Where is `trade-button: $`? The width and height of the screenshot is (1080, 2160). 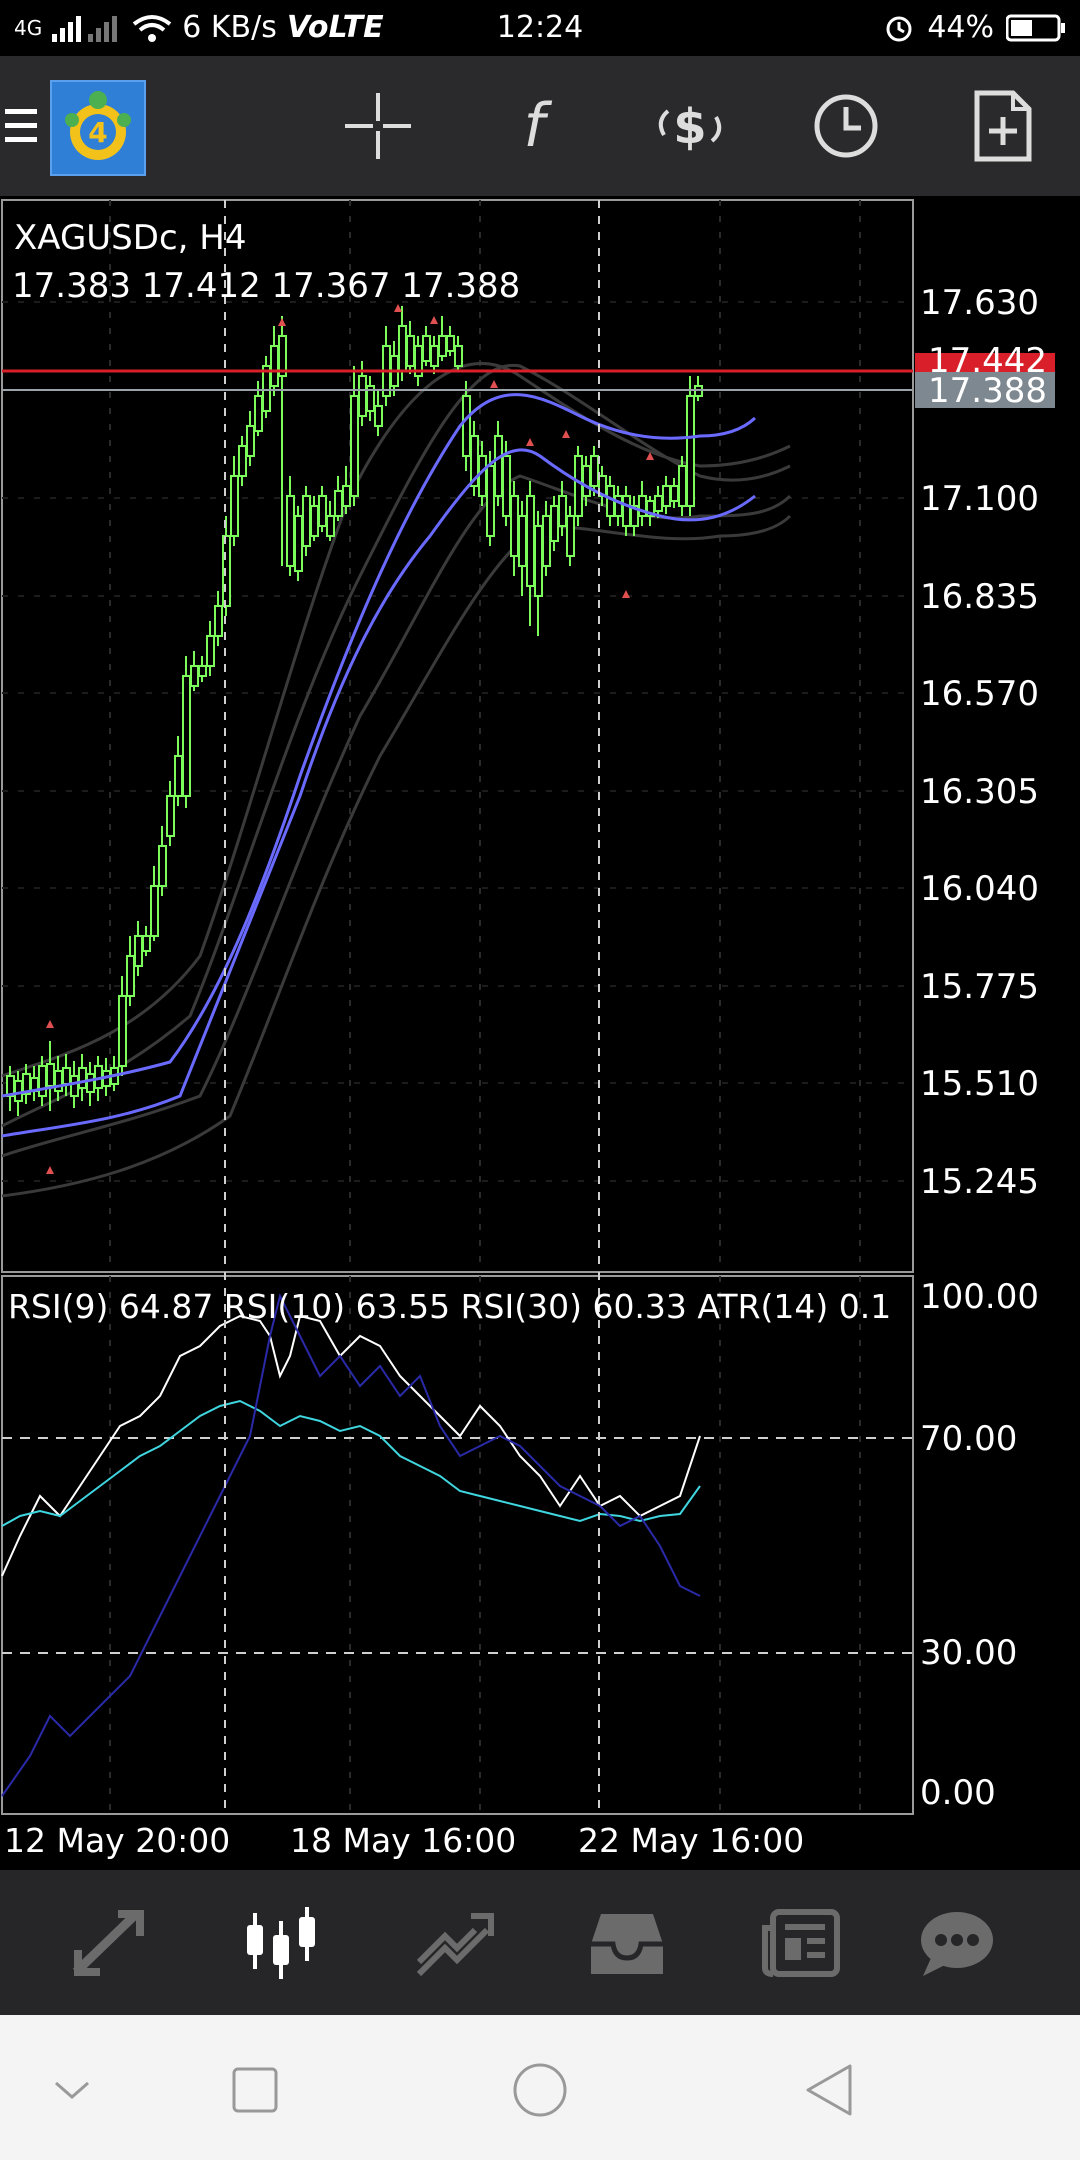
trade-button: $ is located at coordinates (690, 126).